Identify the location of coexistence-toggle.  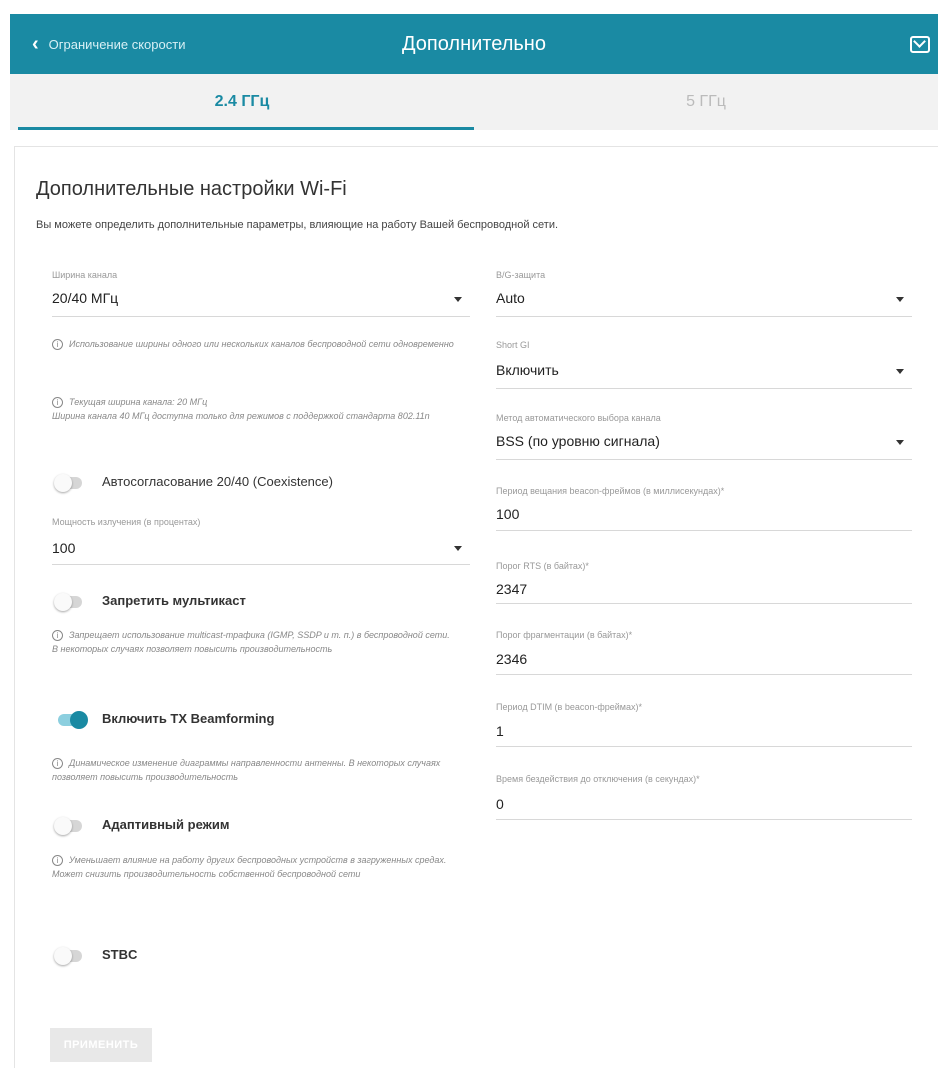
(68, 483).